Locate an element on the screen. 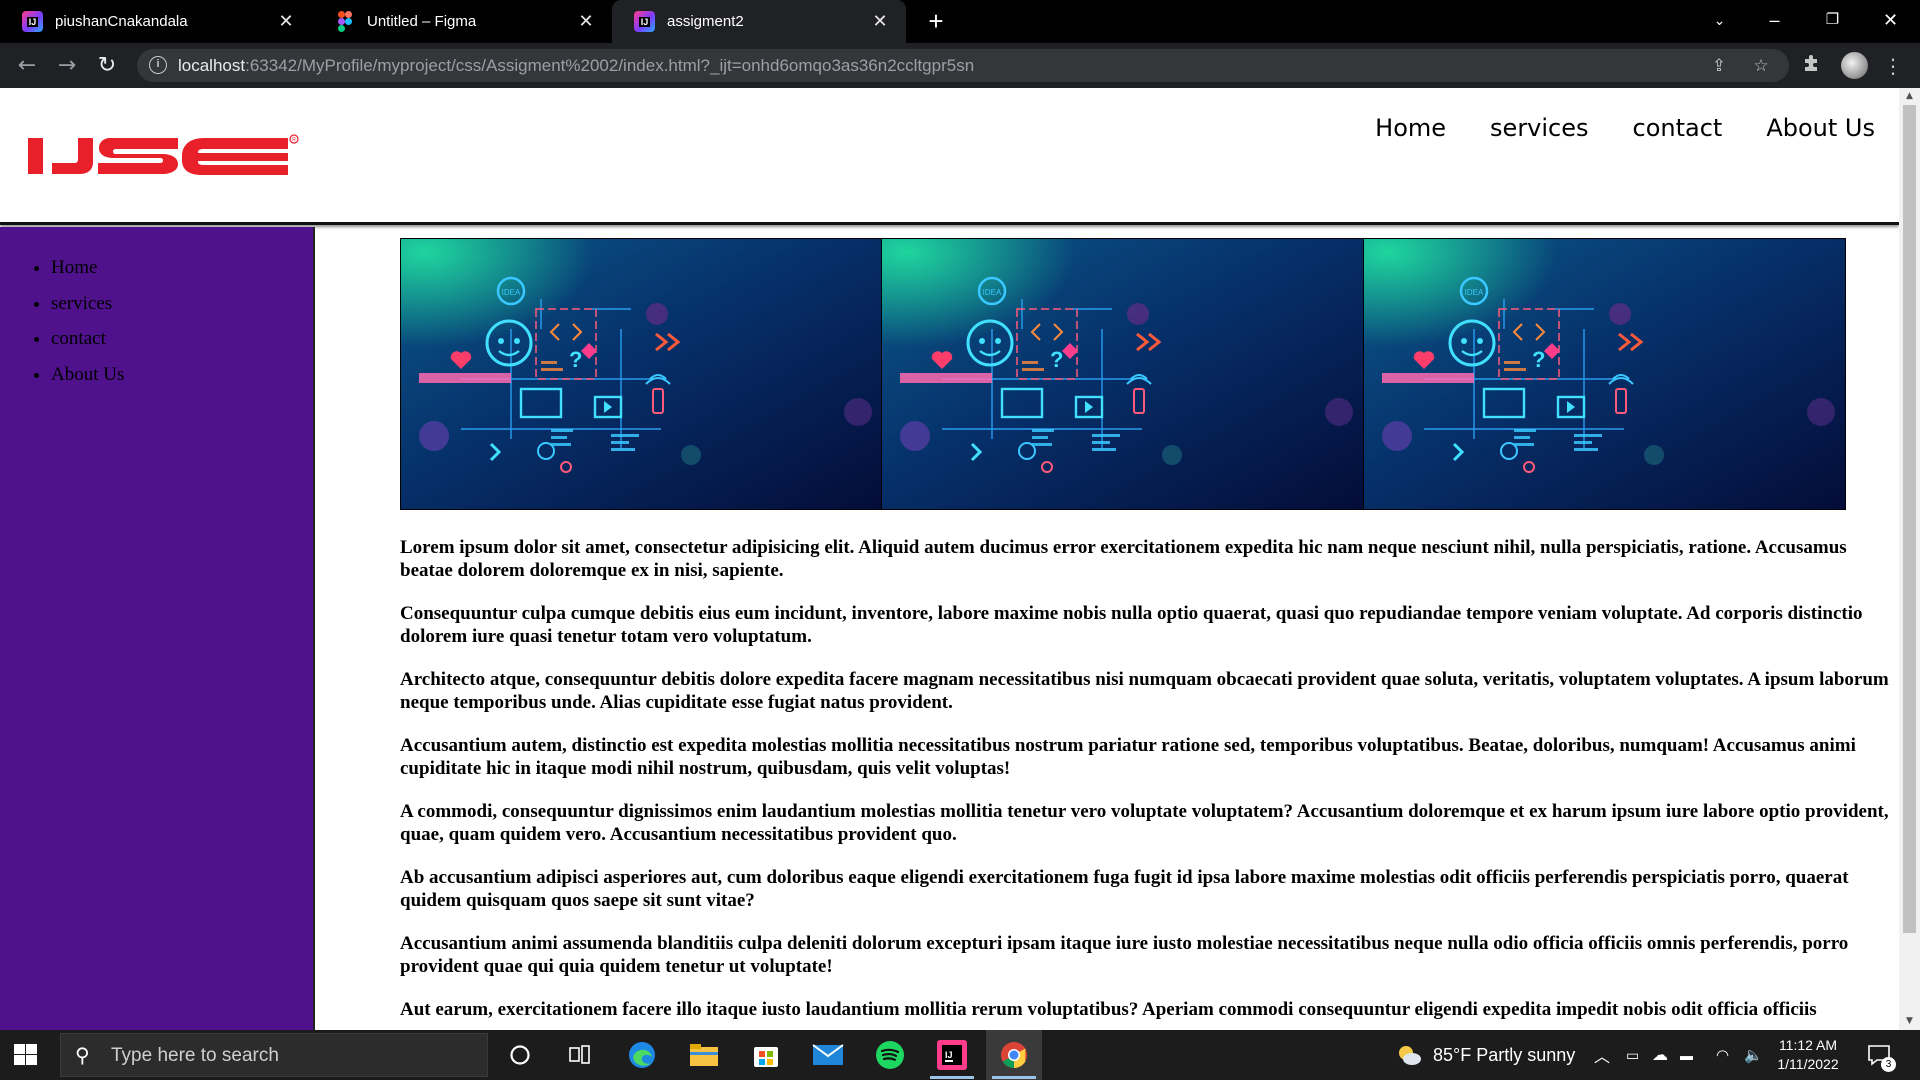 The image size is (1920, 1080). bookmark-star-icon: ☆ is located at coordinates (1761, 66).